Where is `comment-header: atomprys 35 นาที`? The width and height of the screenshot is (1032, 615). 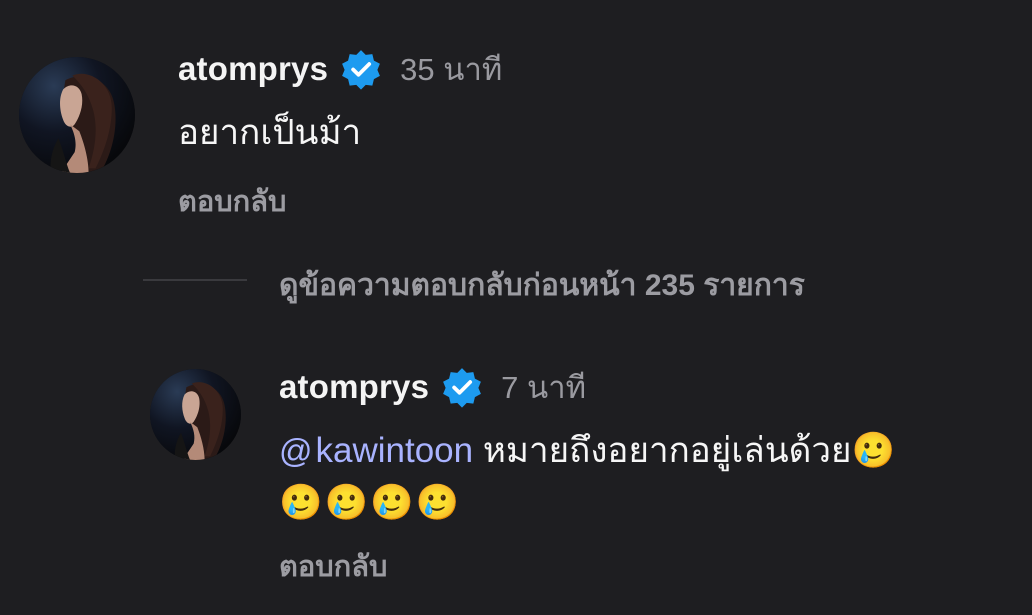
comment-header: atomprys 35 นาที is located at coordinates (340, 69).